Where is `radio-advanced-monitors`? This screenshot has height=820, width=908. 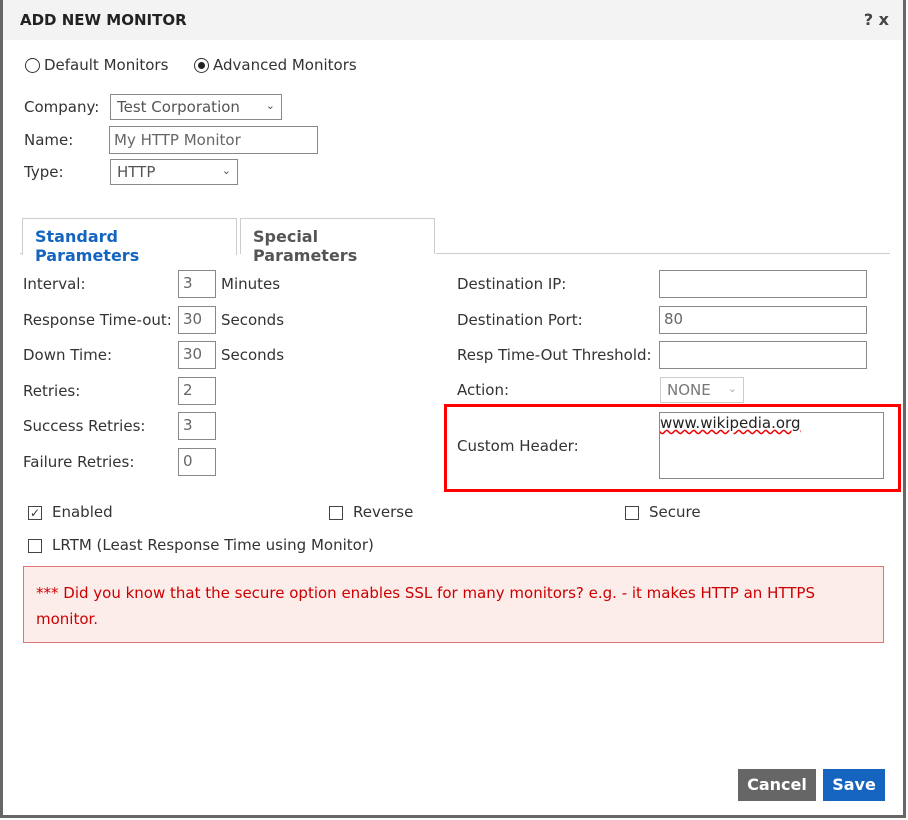
radio-advanced-monitors is located at coordinates (201, 65).